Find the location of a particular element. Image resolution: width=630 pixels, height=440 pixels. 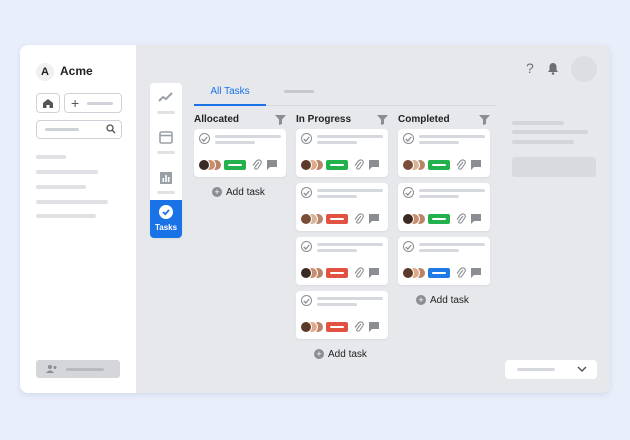

home-button is located at coordinates (48, 103).